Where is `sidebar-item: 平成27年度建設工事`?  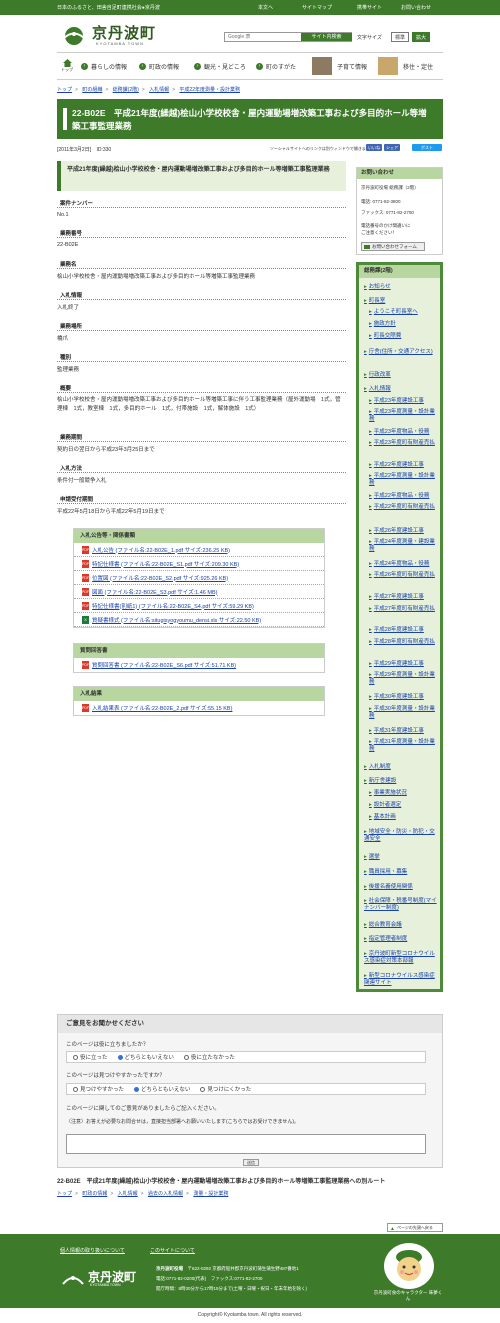 sidebar-item: 平成27年度建設工事 is located at coordinates (396, 597).